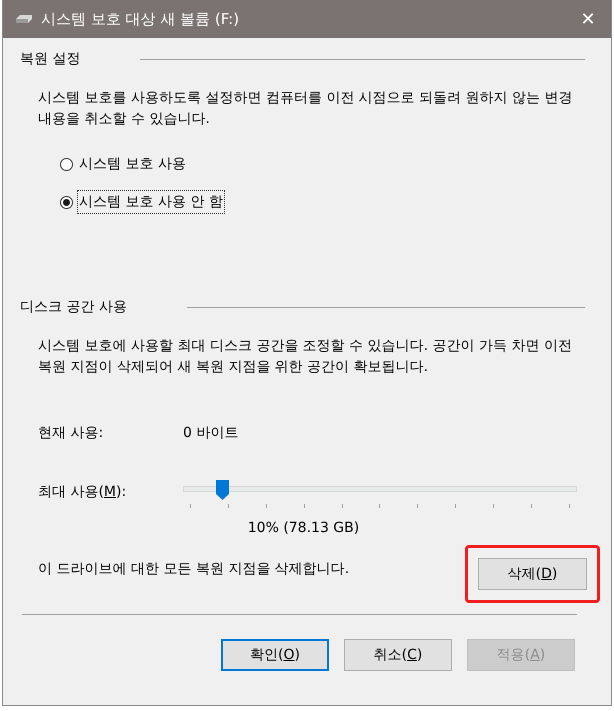 This screenshot has height=711, width=614. I want to click on field-label: 최대 사용(M):, so click(83, 492).